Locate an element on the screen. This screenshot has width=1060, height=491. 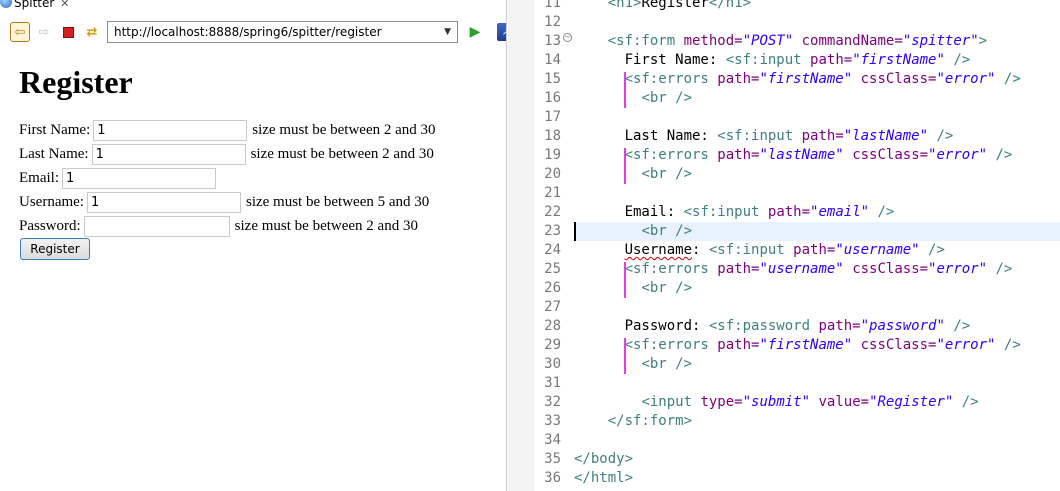
chevron-down-icon: ▼ is located at coordinates (447, 32).